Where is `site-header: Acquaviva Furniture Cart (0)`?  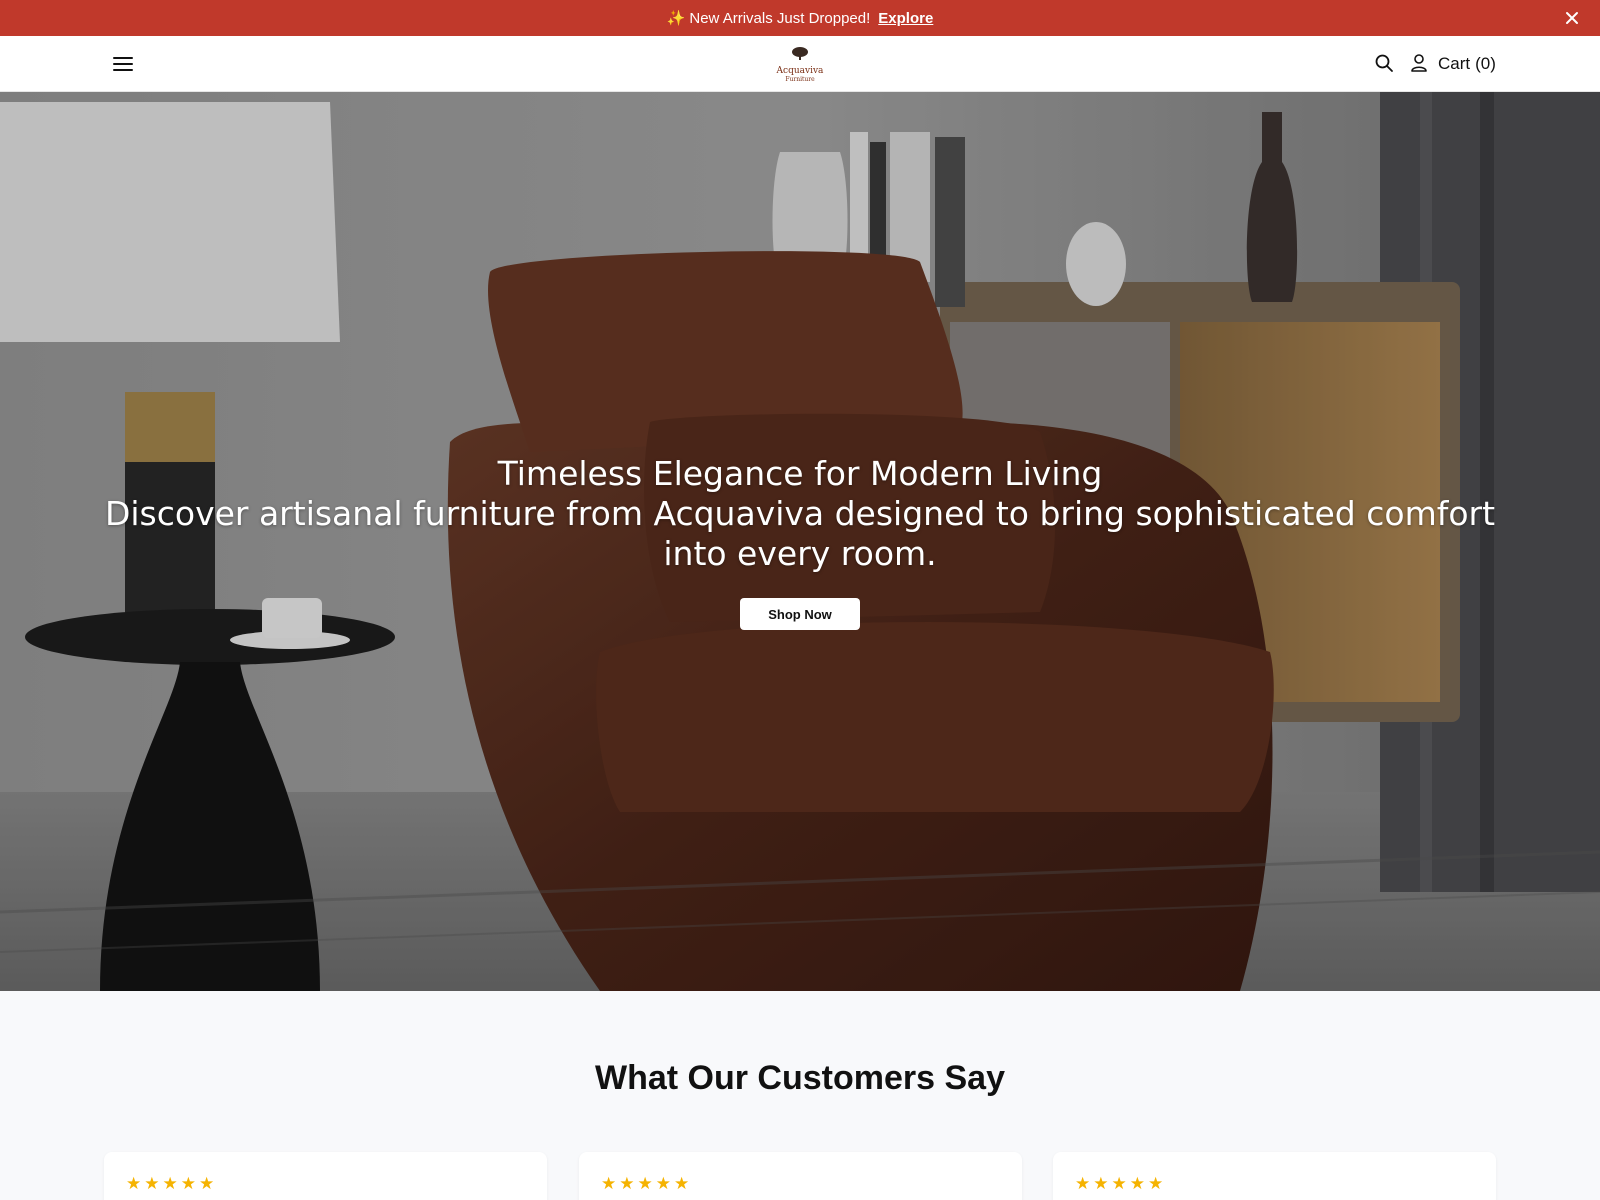 site-header: Acquaviva Furniture Cart (0) is located at coordinates (800, 64).